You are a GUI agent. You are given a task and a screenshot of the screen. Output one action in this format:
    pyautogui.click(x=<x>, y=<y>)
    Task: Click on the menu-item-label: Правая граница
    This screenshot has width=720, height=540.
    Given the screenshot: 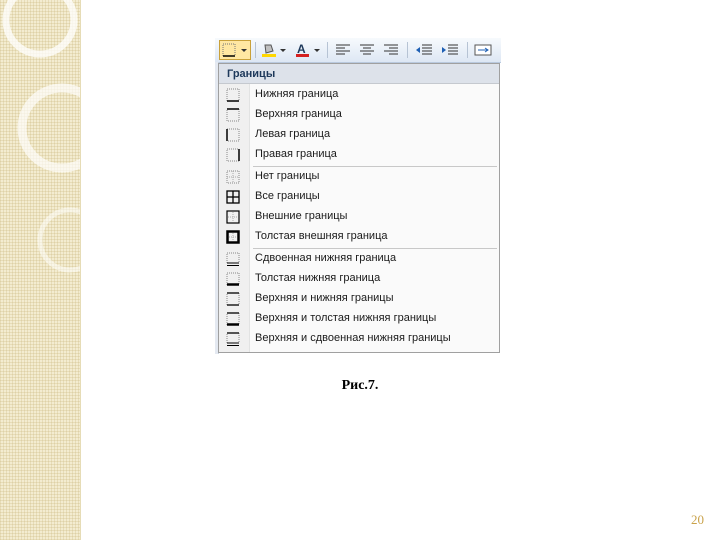 What is the action you would take?
    pyautogui.click(x=296, y=154)
    